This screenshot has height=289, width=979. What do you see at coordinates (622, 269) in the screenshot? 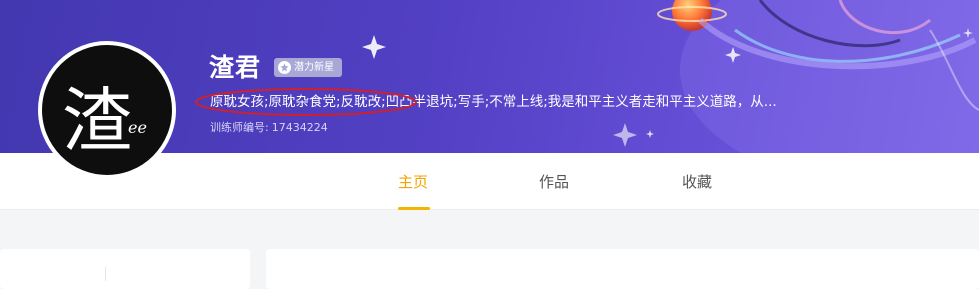
I see `content-card` at bounding box center [622, 269].